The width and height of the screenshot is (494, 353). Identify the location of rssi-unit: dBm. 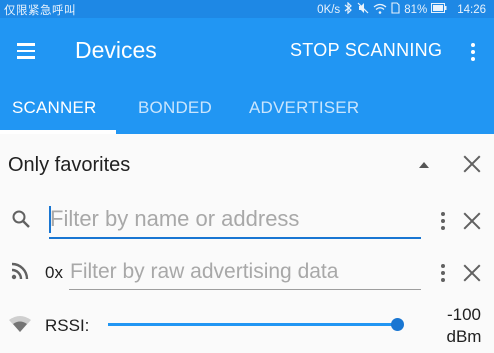
(464, 336).